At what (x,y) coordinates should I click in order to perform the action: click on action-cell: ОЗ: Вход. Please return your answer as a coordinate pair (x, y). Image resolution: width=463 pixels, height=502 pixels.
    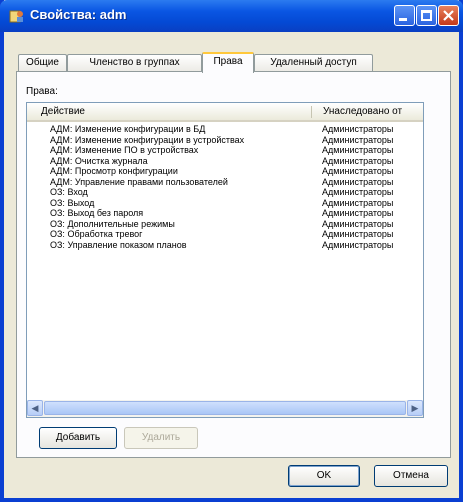
    Looking at the image, I should click on (69, 192).